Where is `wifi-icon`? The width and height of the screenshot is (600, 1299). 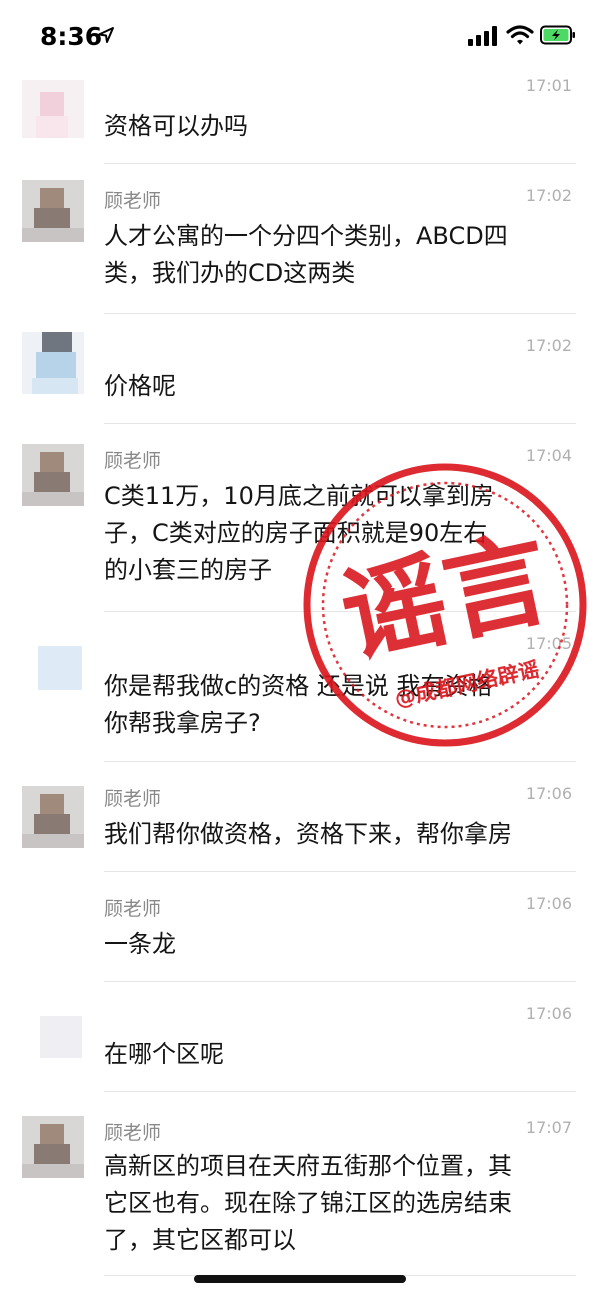
wifi-icon is located at coordinates (520, 35).